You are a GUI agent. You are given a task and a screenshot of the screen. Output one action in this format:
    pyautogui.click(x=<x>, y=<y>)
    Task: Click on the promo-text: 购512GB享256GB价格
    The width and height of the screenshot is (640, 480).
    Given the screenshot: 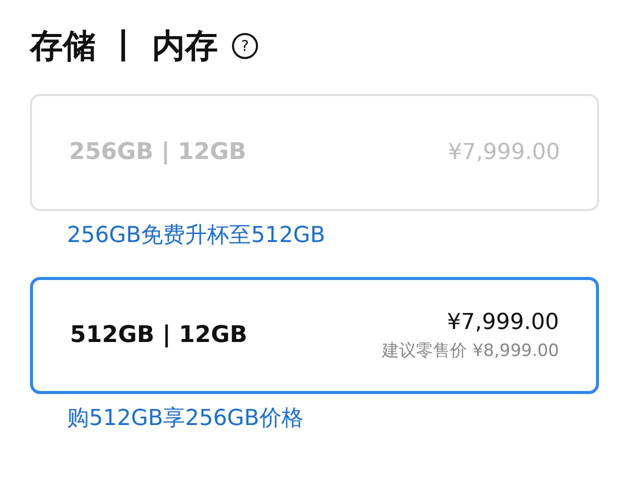 What is the action you would take?
    pyautogui.click(x=185, y=419)
    